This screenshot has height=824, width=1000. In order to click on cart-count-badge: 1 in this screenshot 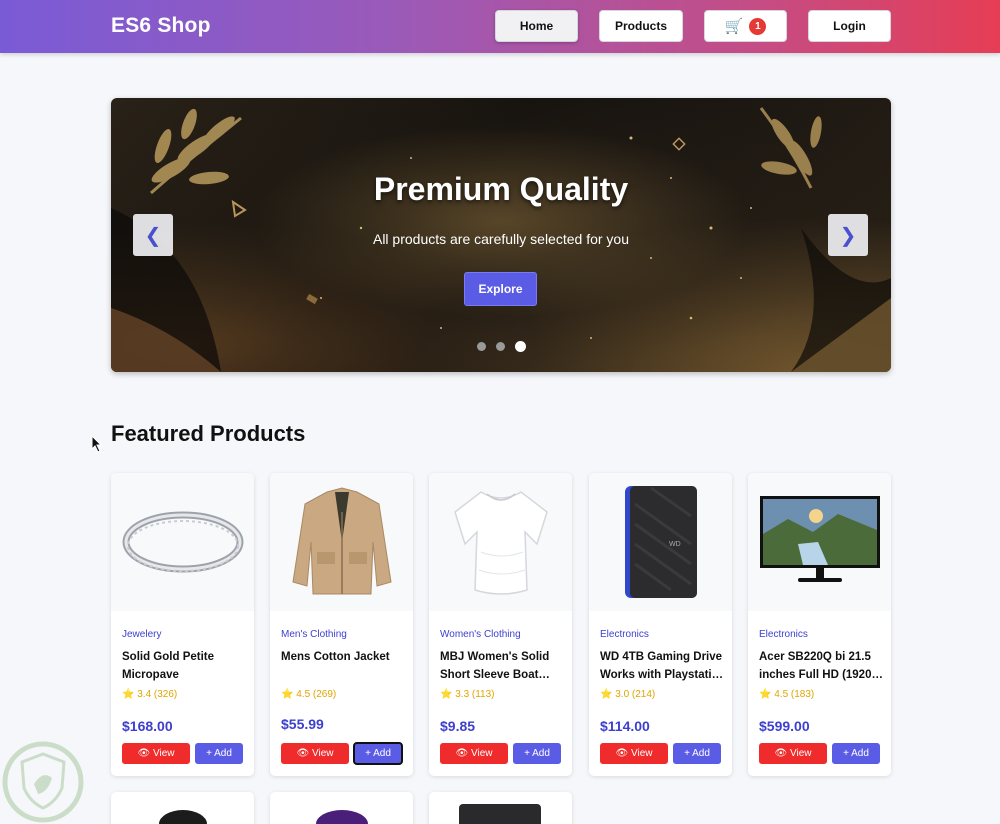, I will do `click(758, 26)`.